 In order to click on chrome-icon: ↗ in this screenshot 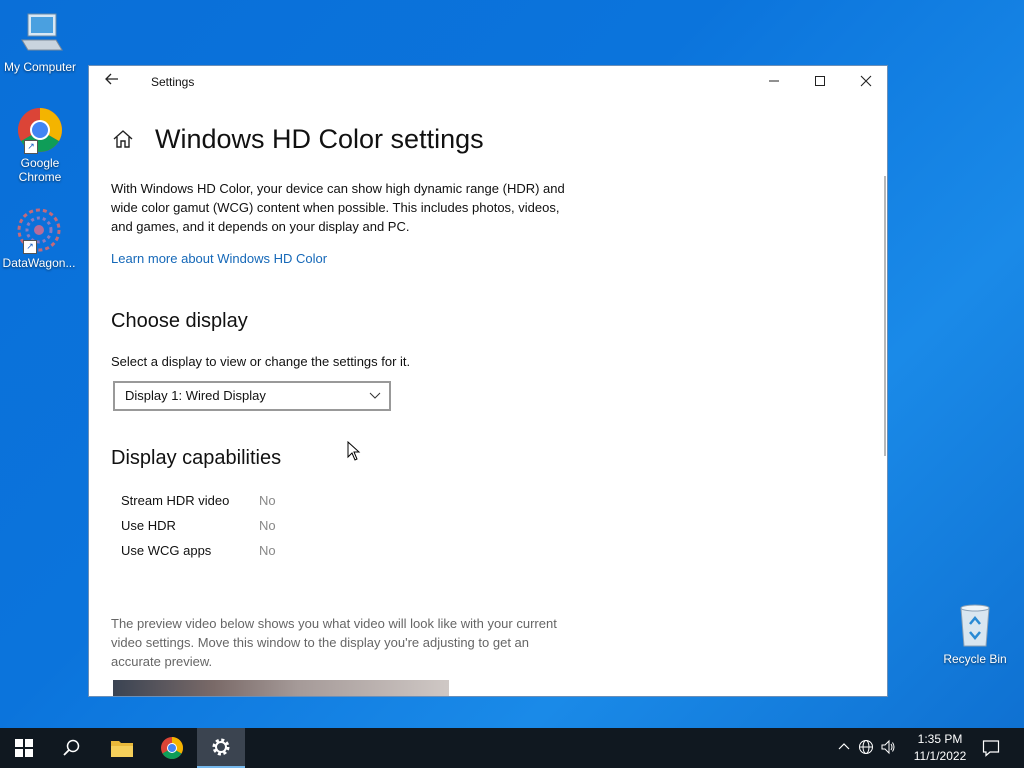, I will do `click(40, 130)`.